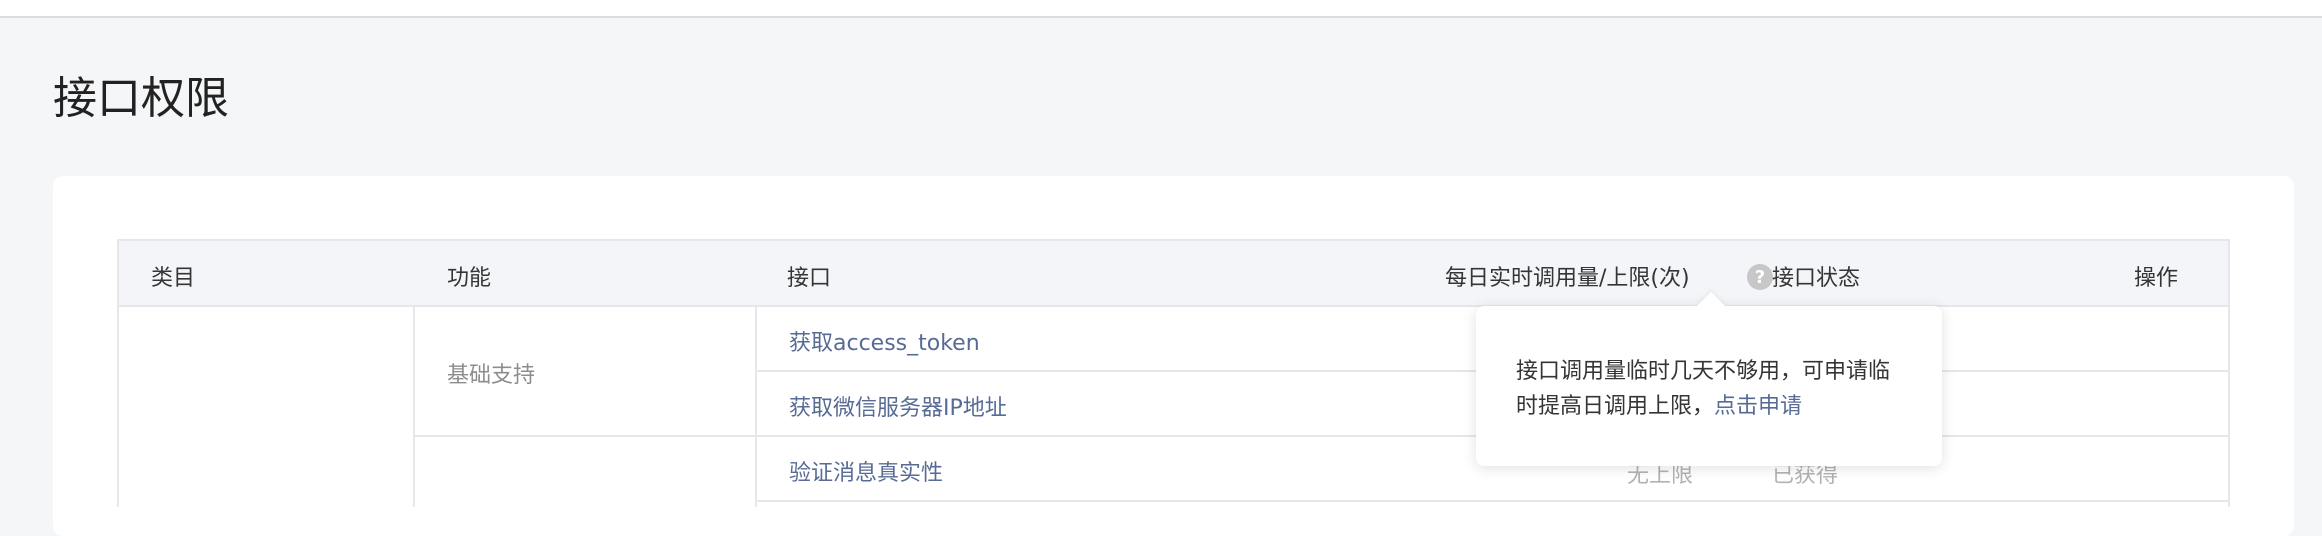  What do you see at coordinates (1173, 274) in the screenshot?
I see `table-header: 类目 功能 接口 每日实时调用量/上限(次) ? 接口状态 操作` at bounding box center [1173, 274].